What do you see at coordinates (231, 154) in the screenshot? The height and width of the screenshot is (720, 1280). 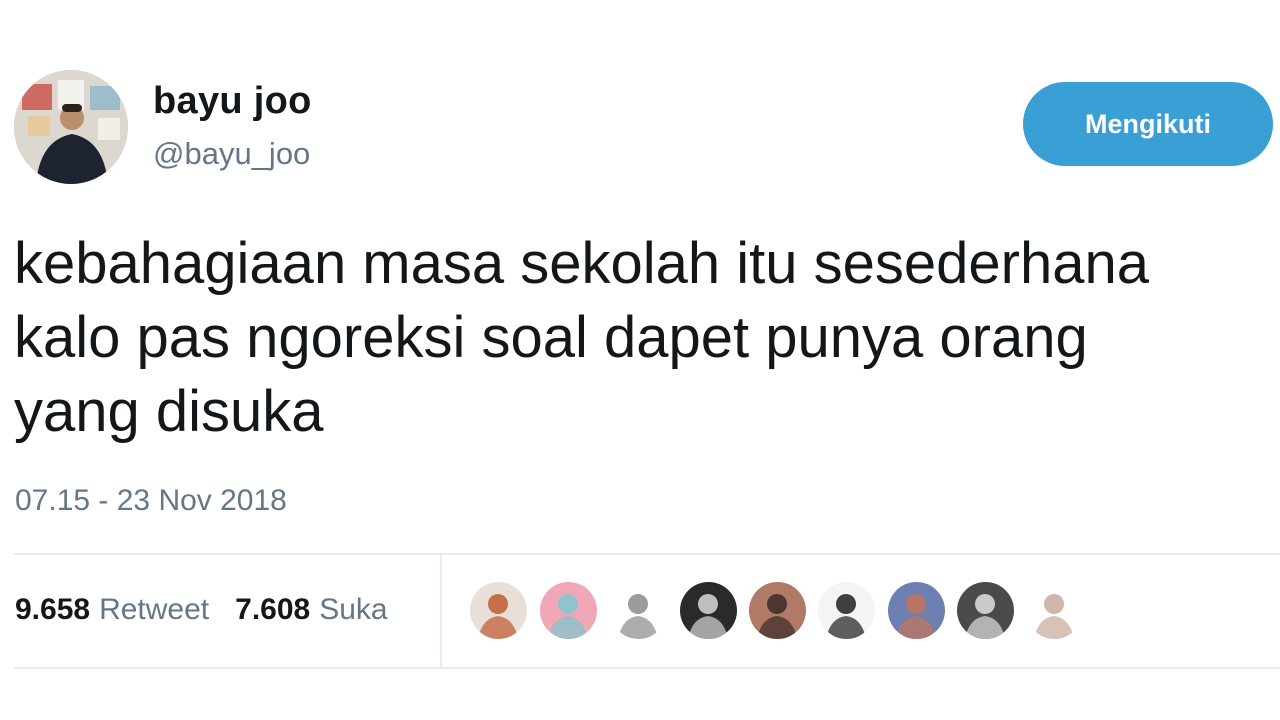 I see `user-handle: @bayu_joo` at bounding box center [231, 154].